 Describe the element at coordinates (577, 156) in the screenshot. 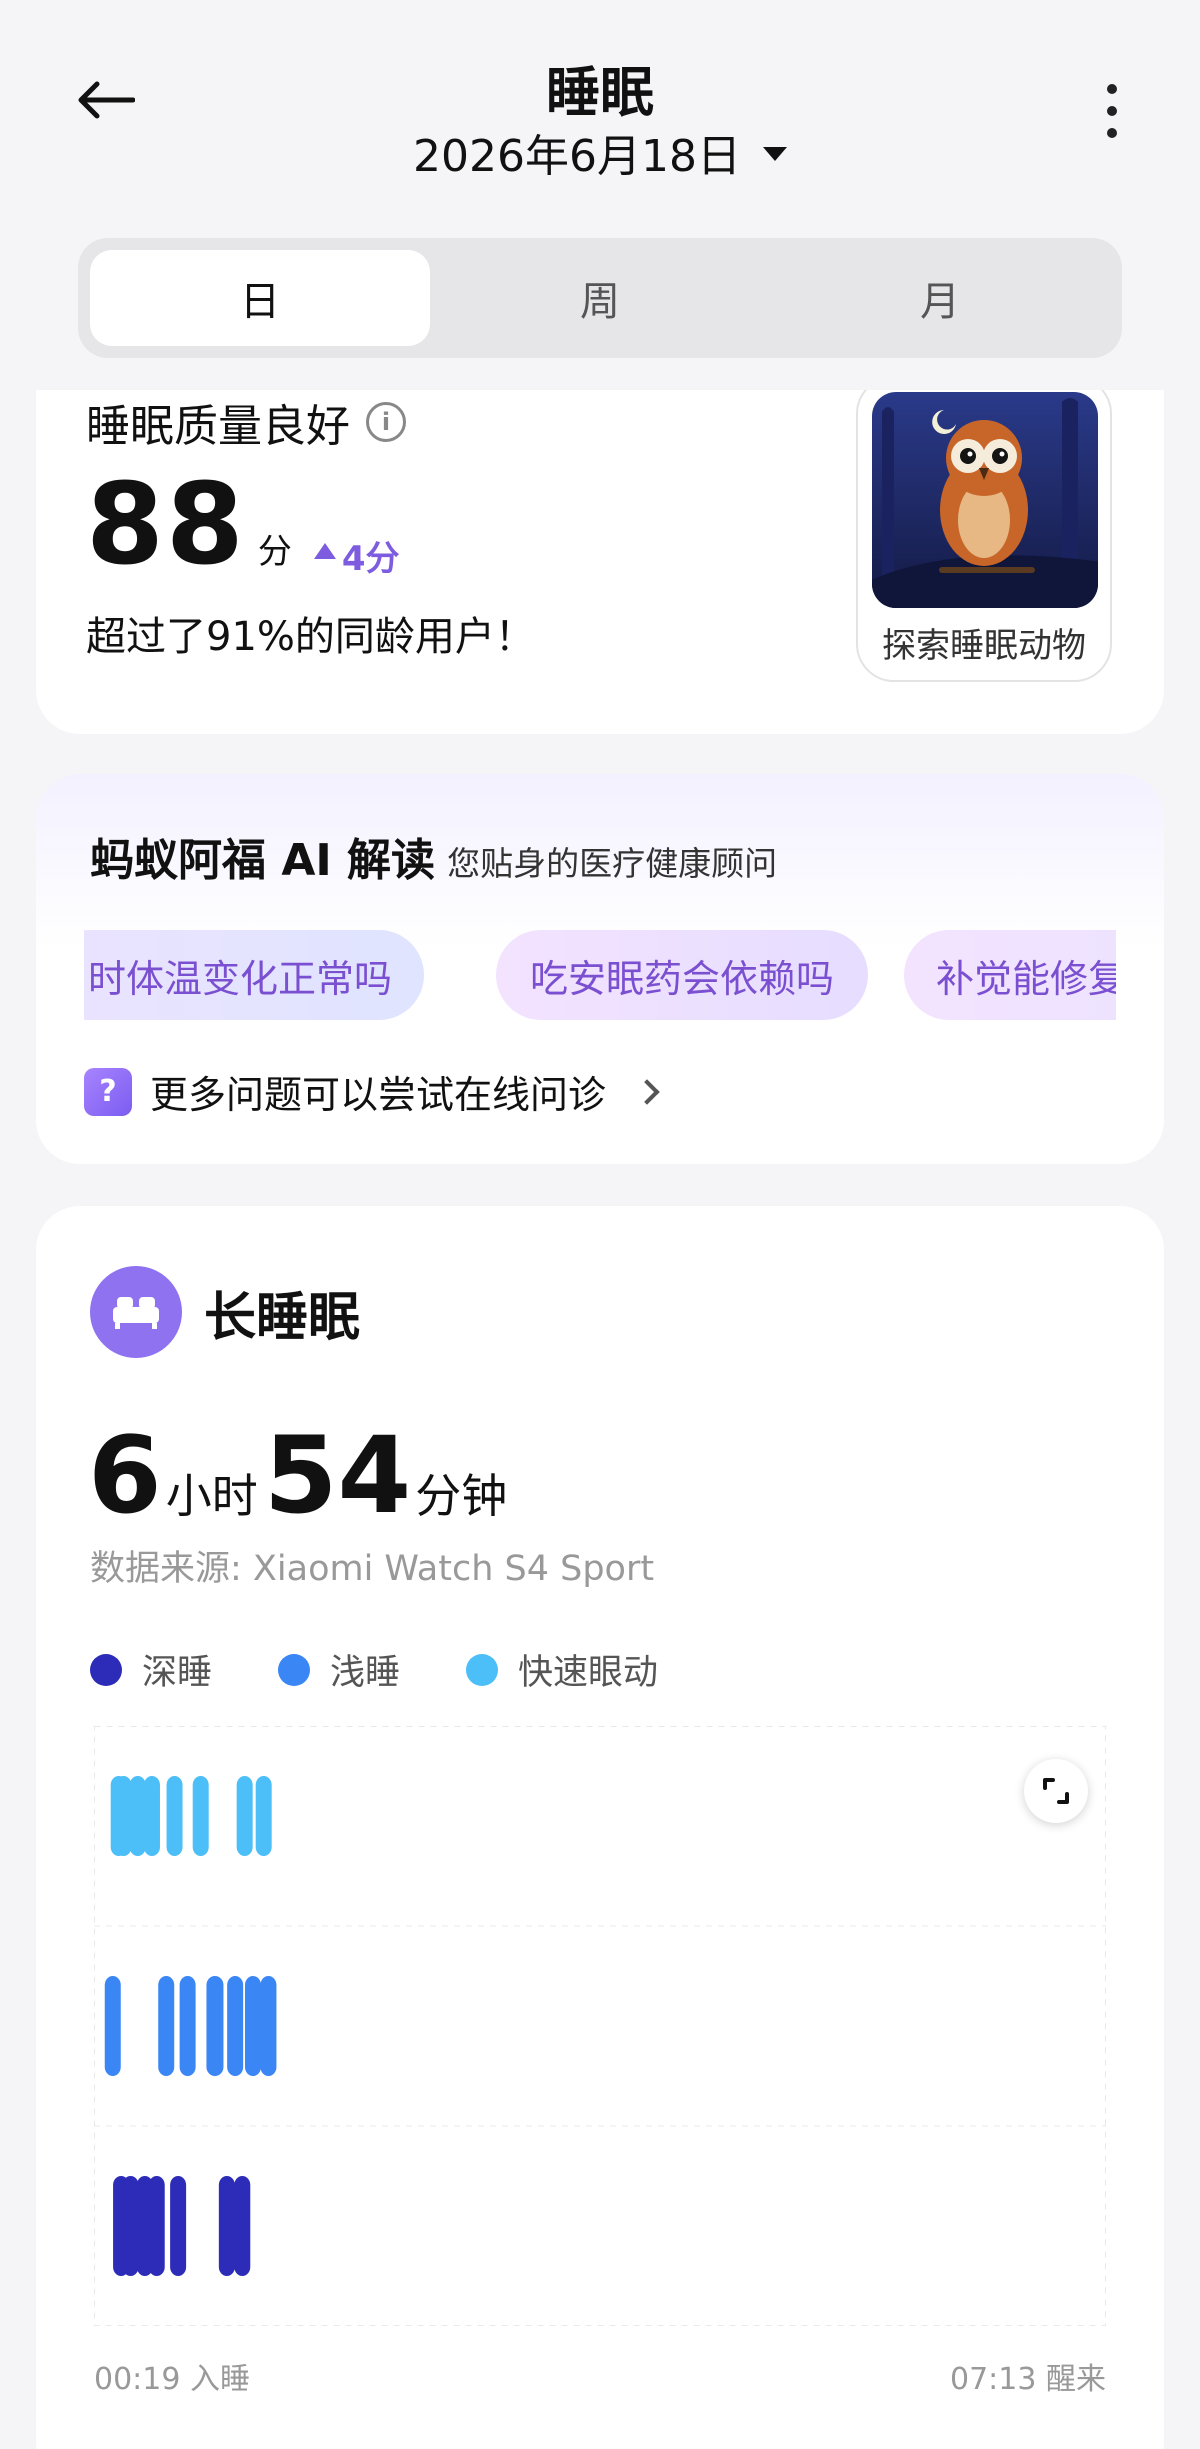

I see `date-label: 2026年6月18日` at that location.